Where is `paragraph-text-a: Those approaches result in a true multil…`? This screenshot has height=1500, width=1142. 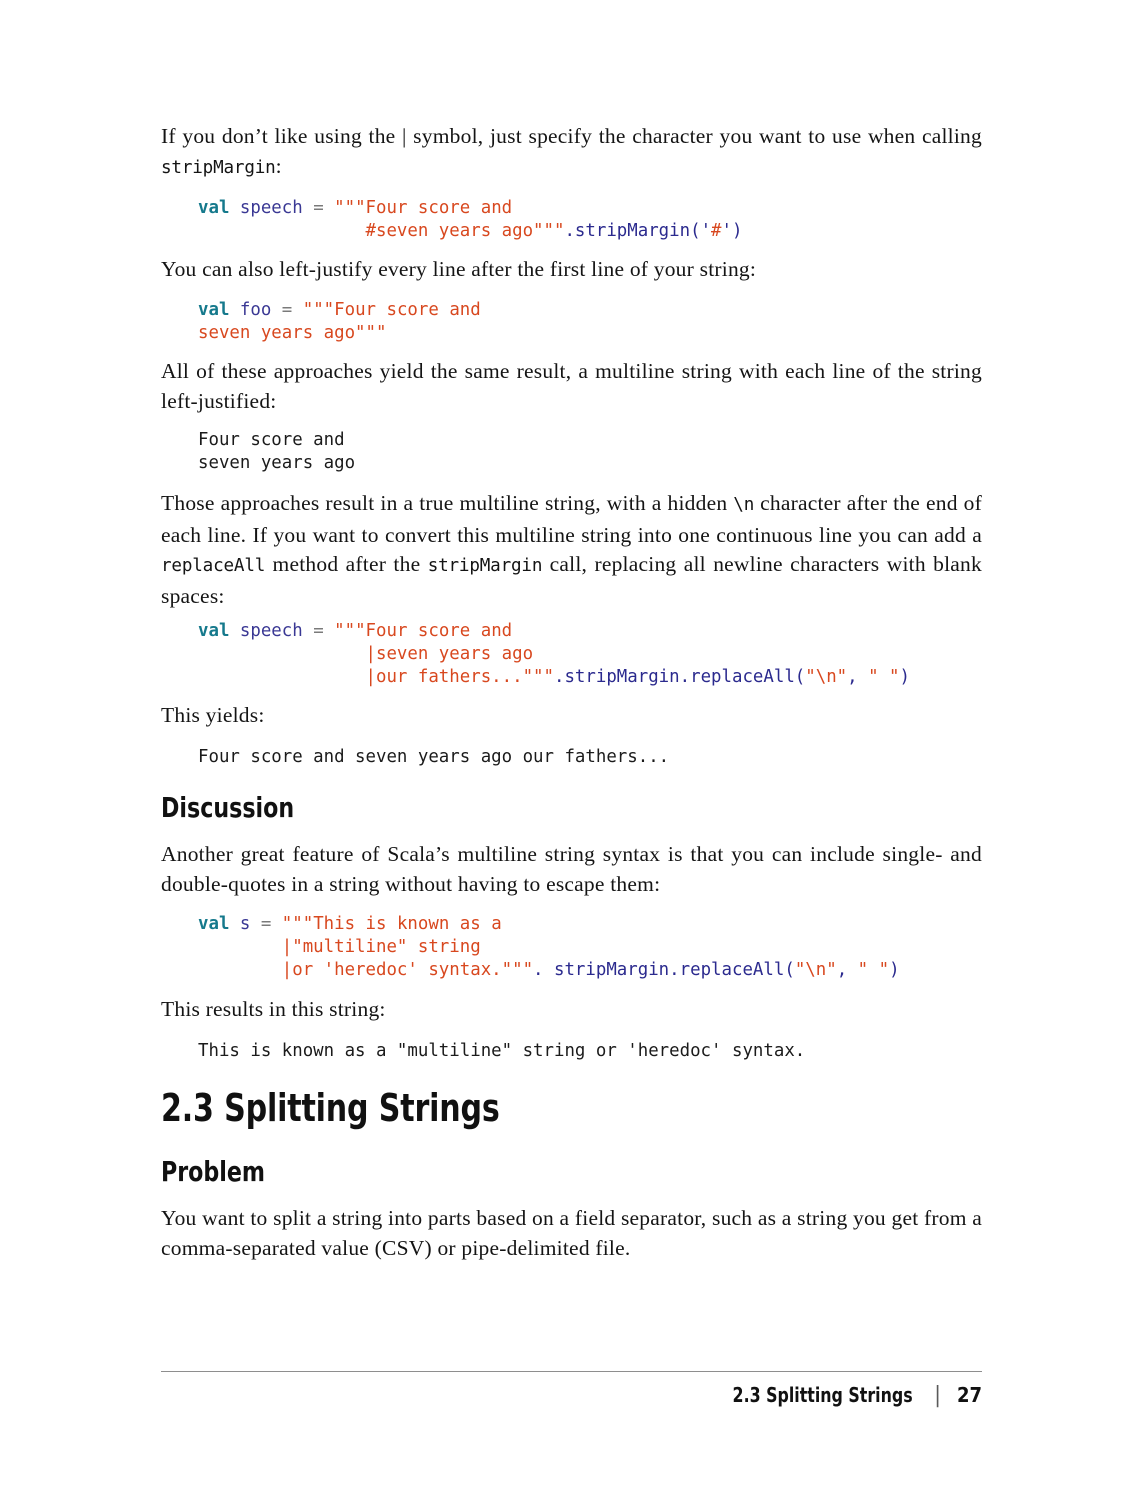 paragraph-text-a: Those approaches result in a true multil… is located at coordinates (447, 503).